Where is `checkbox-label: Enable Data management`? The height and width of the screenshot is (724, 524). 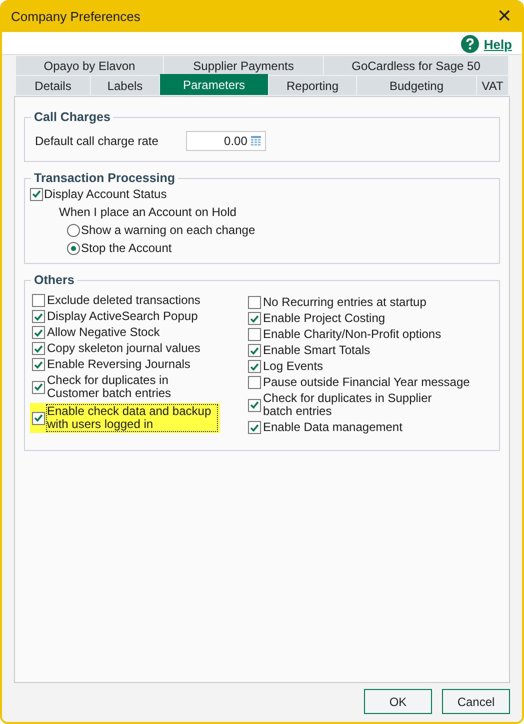 checkbox-label: Enable Data management is located at coordinates (332, 427).